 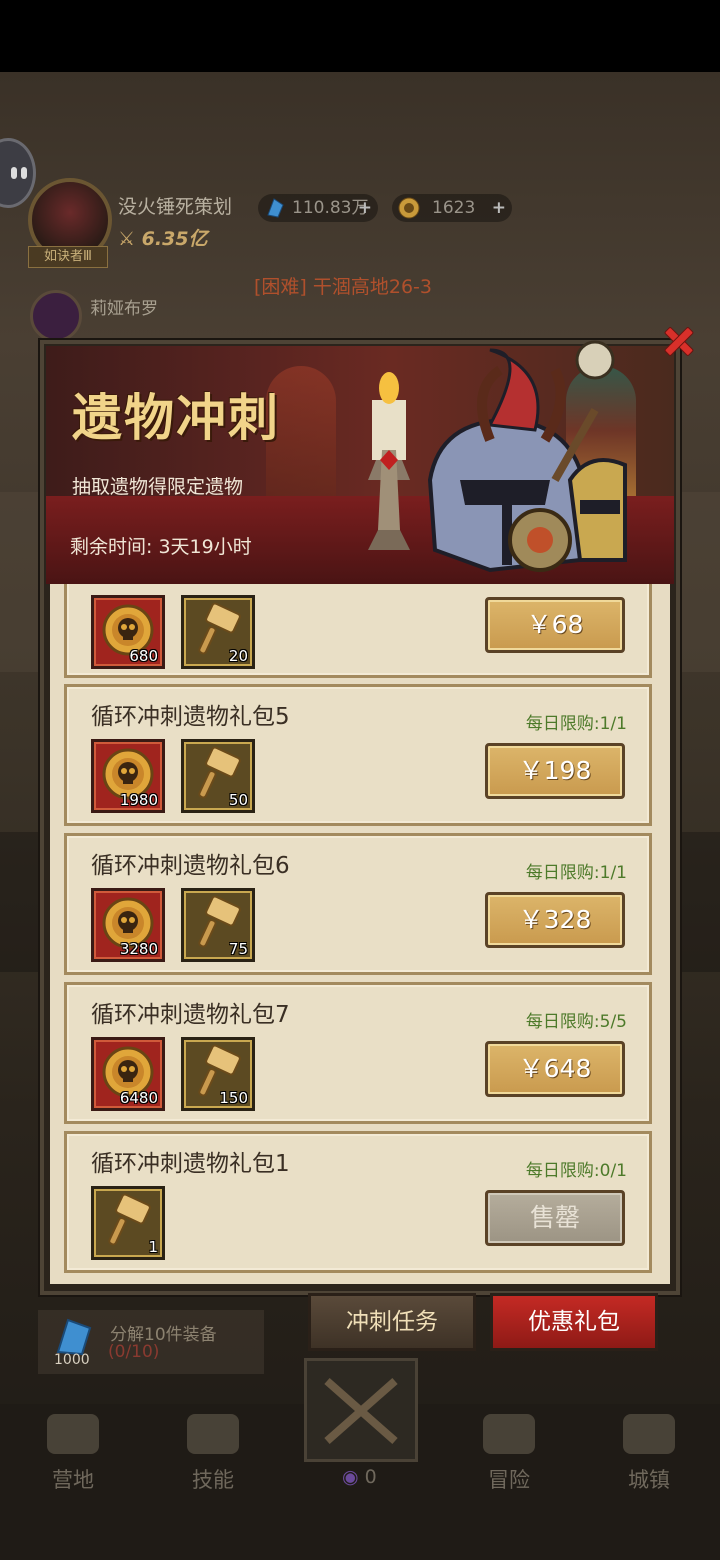 I want to click on item-quantity: 3280, so click(x=138, y=949).